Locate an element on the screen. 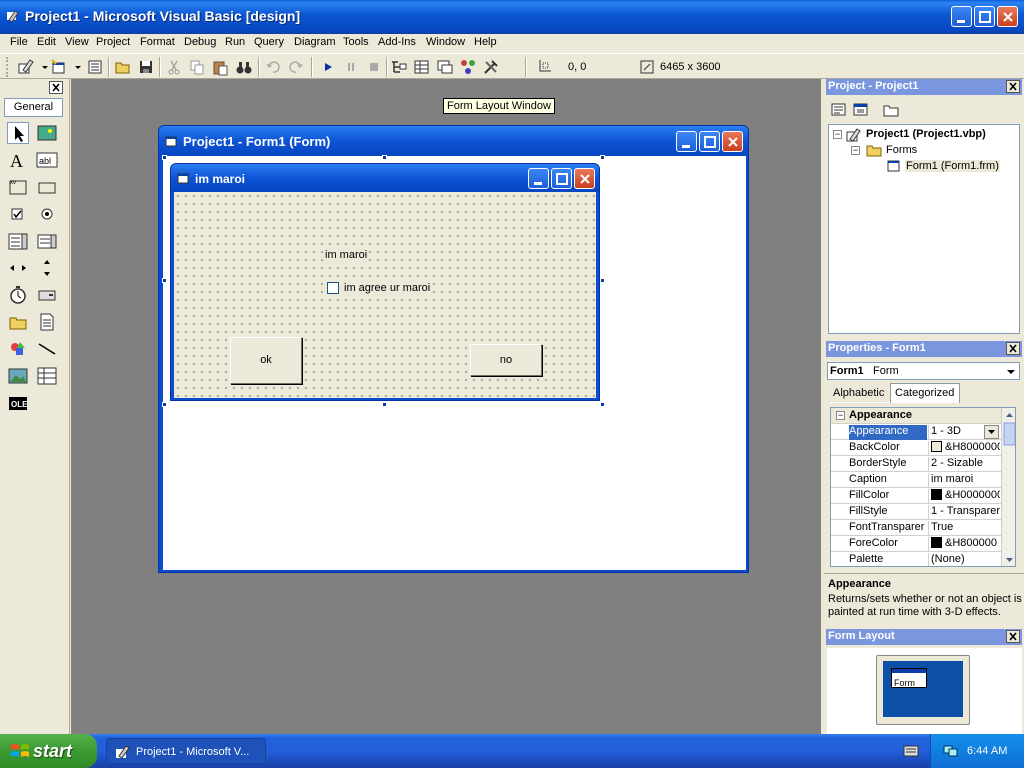 The height and width of the screenshot is (768, 1024). property-row: BackColor &H8000000 is located at coordinates (916, 448).